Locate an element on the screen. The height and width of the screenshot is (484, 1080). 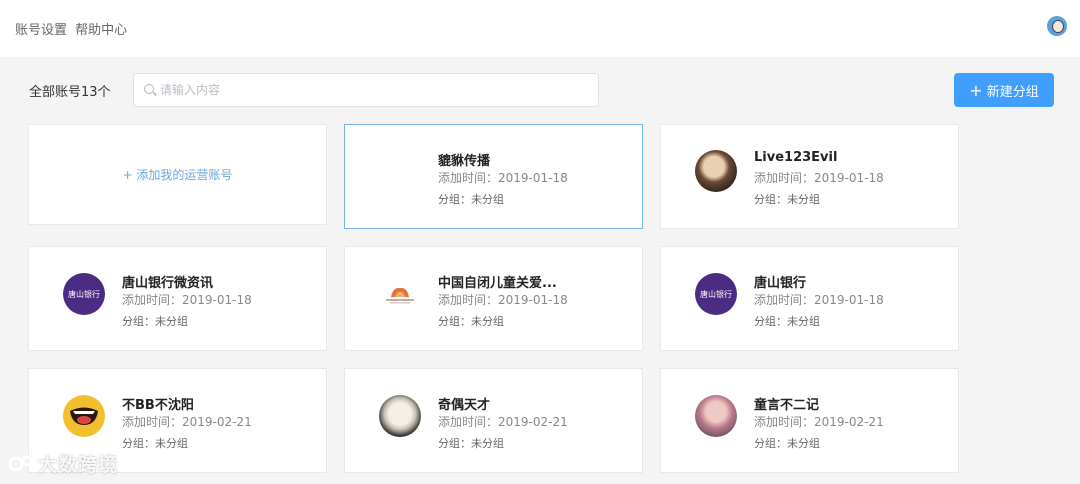
new-group-button: + 新建分组 is located at coordinates (1004, 90).